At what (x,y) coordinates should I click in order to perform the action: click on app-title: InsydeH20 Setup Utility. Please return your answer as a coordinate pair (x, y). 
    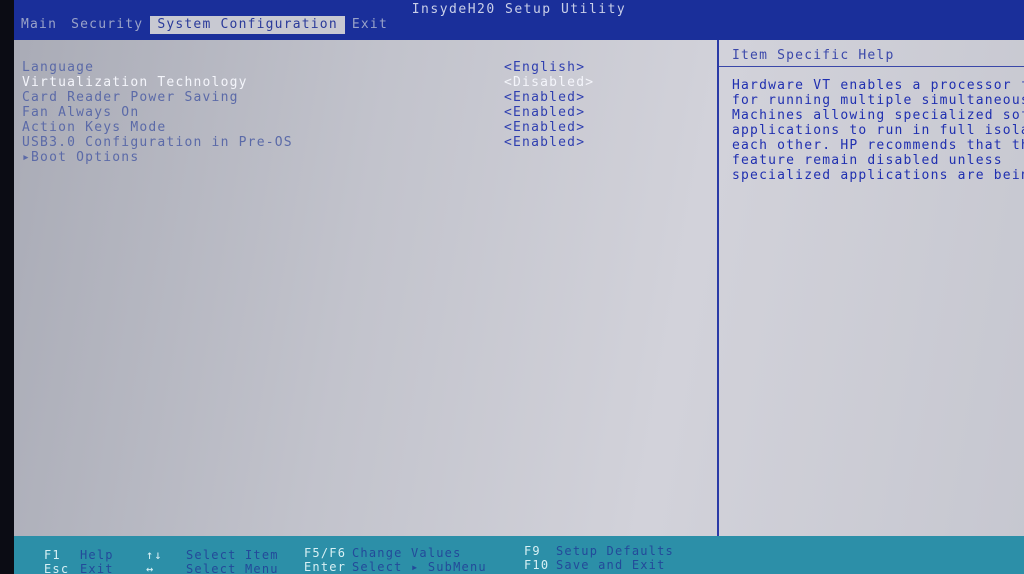
    Looking at the image, I should click on (519, 9).